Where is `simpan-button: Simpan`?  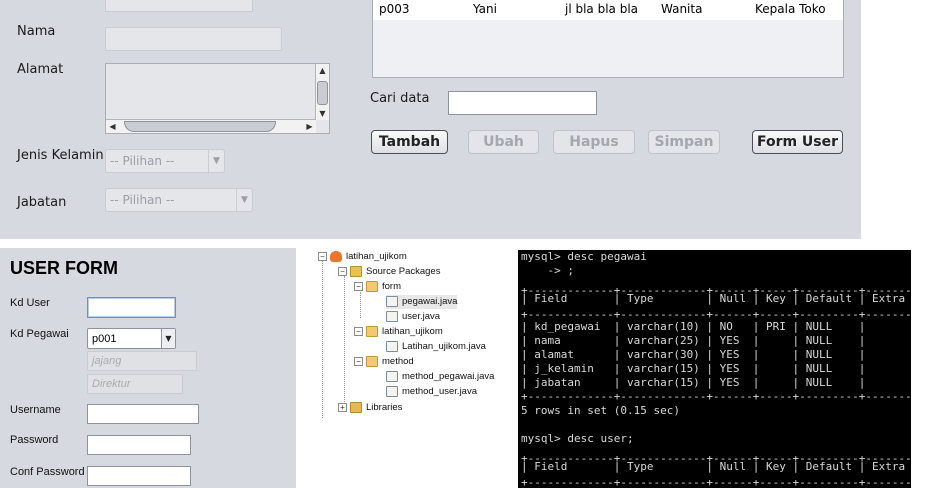
simpan-button: Simpan is located at coordinates (684, 142).